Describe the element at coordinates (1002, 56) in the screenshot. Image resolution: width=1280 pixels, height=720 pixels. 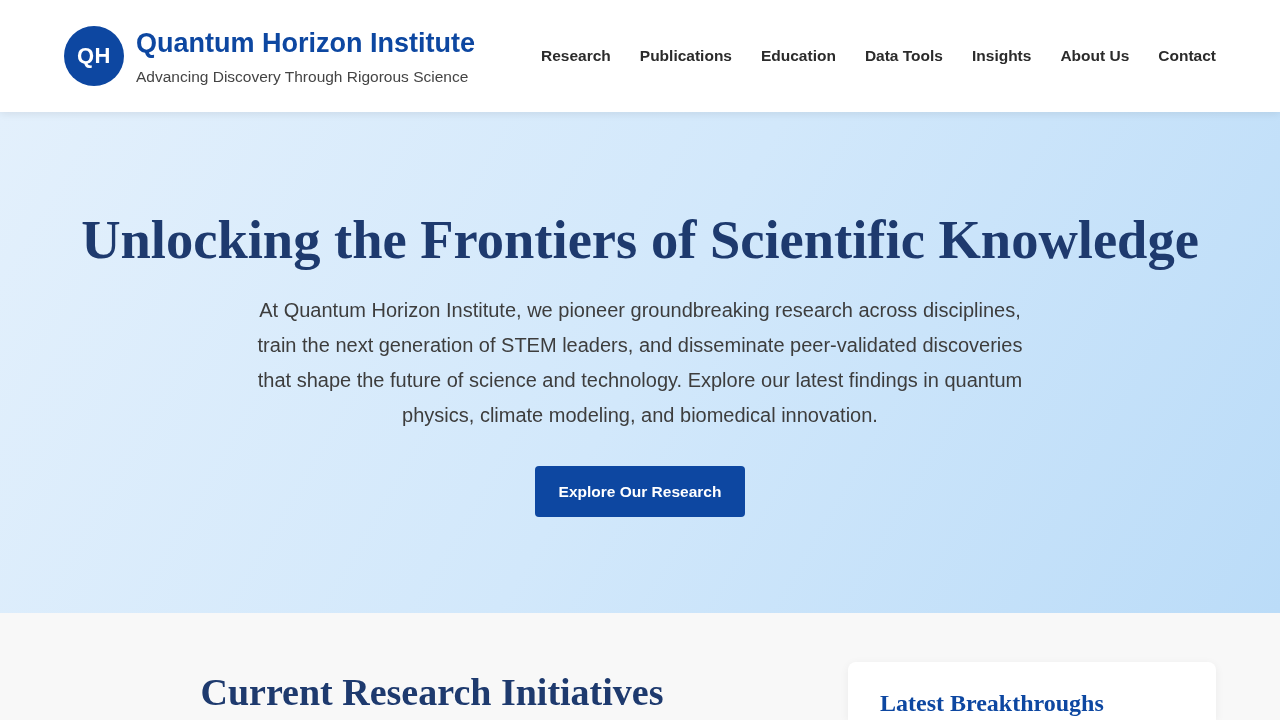
I see `nav-link: Insights` at that location.